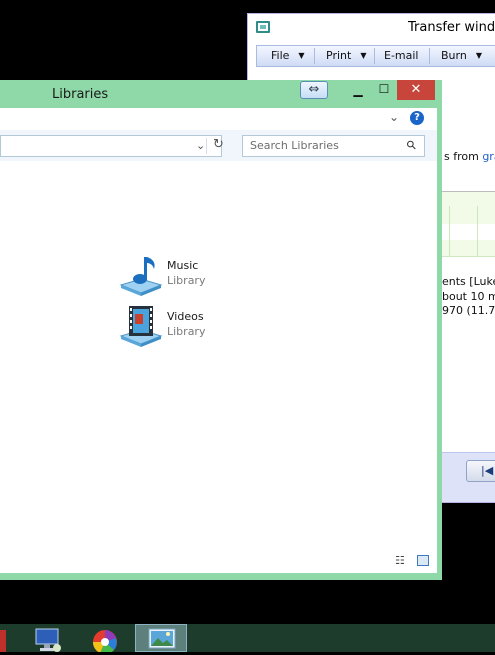 The image size is (495, 655). What do you see at coordinates (468, 310) in the screenshot?
I see `transfer-status-line-3: 970 (11.7 G` at bounding box center [468, 310].